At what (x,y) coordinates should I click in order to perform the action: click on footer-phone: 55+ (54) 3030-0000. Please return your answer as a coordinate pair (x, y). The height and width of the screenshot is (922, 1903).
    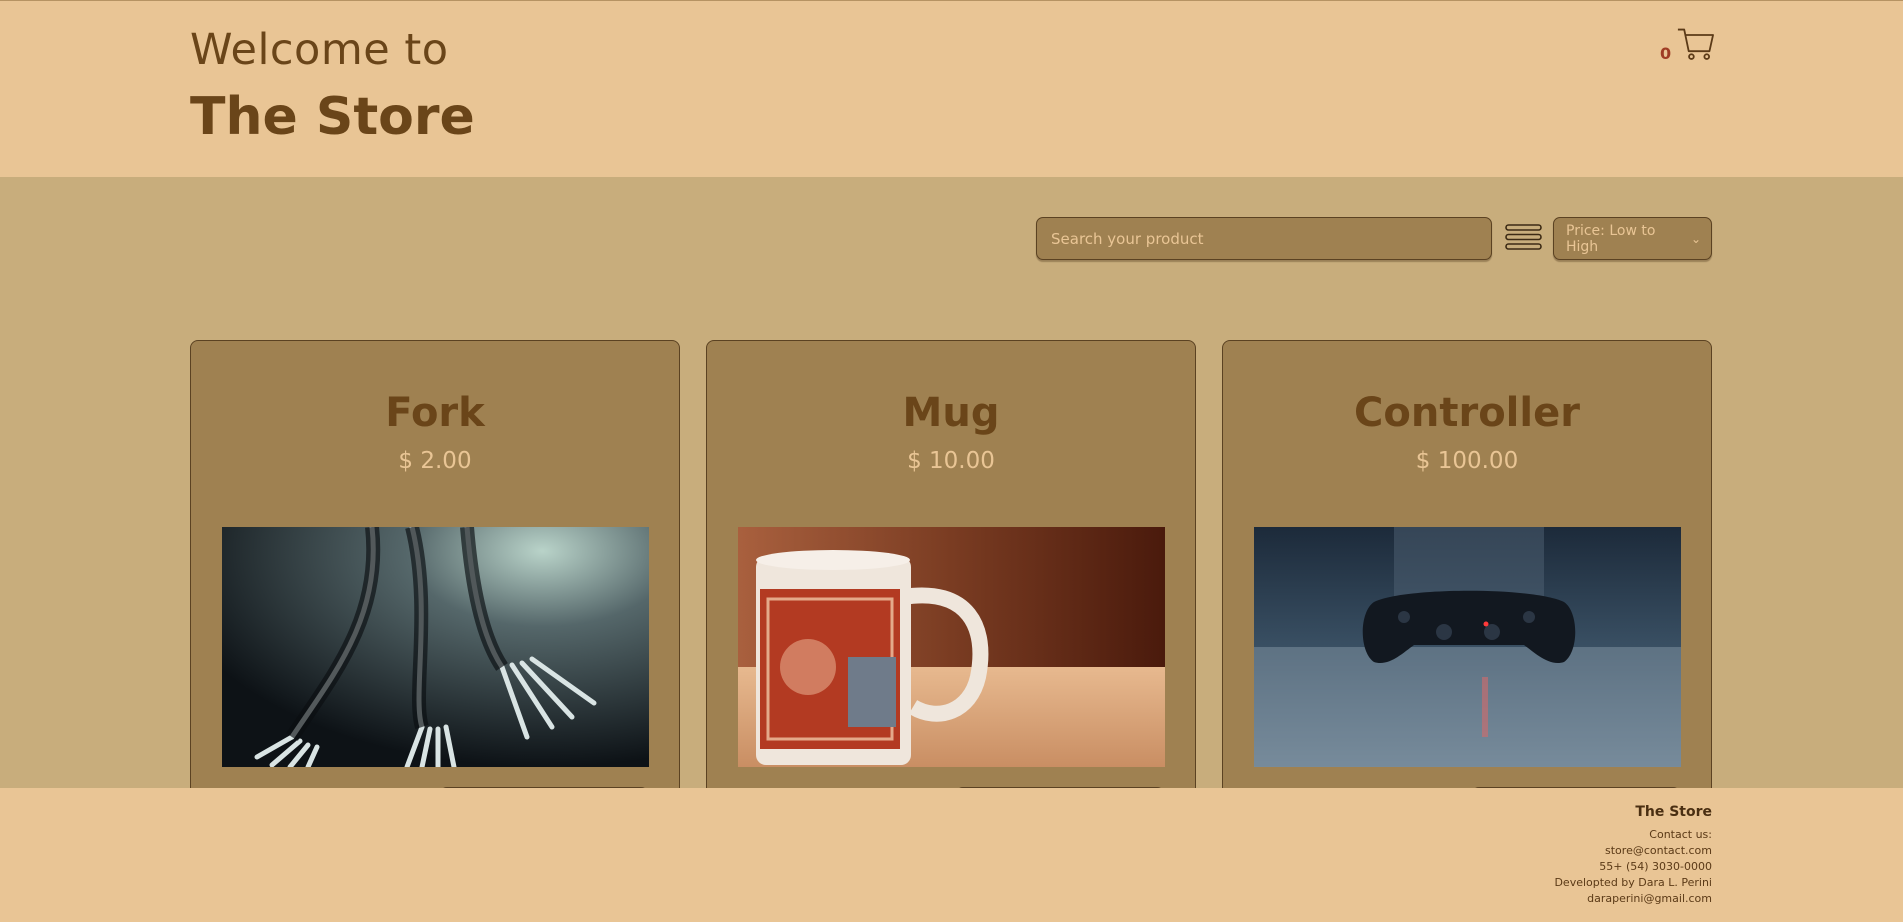
    Looking at the image, I should click on (1655, 866).